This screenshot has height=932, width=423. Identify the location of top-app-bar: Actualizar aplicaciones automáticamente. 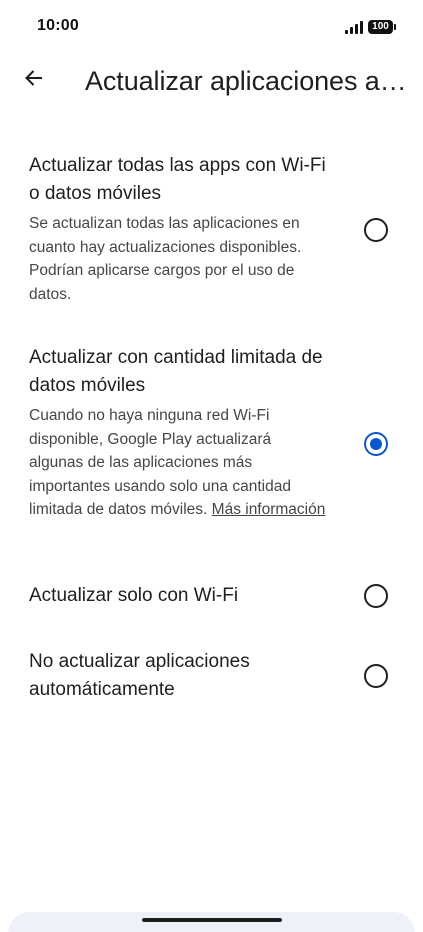
(211, 82).